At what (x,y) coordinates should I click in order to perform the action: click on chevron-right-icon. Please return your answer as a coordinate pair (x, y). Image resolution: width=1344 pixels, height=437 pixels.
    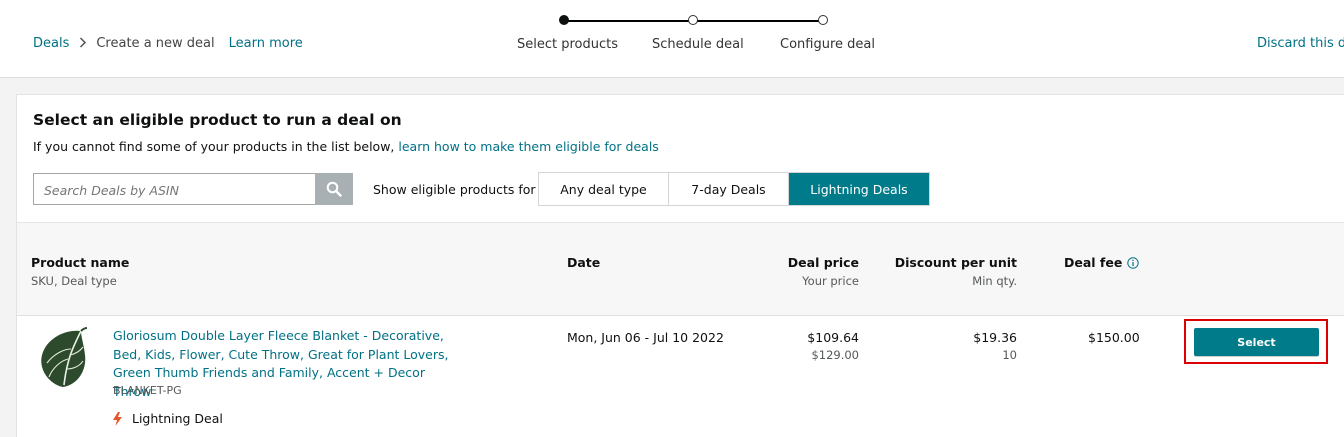
    Looking at the image, I should click on (83, 43).